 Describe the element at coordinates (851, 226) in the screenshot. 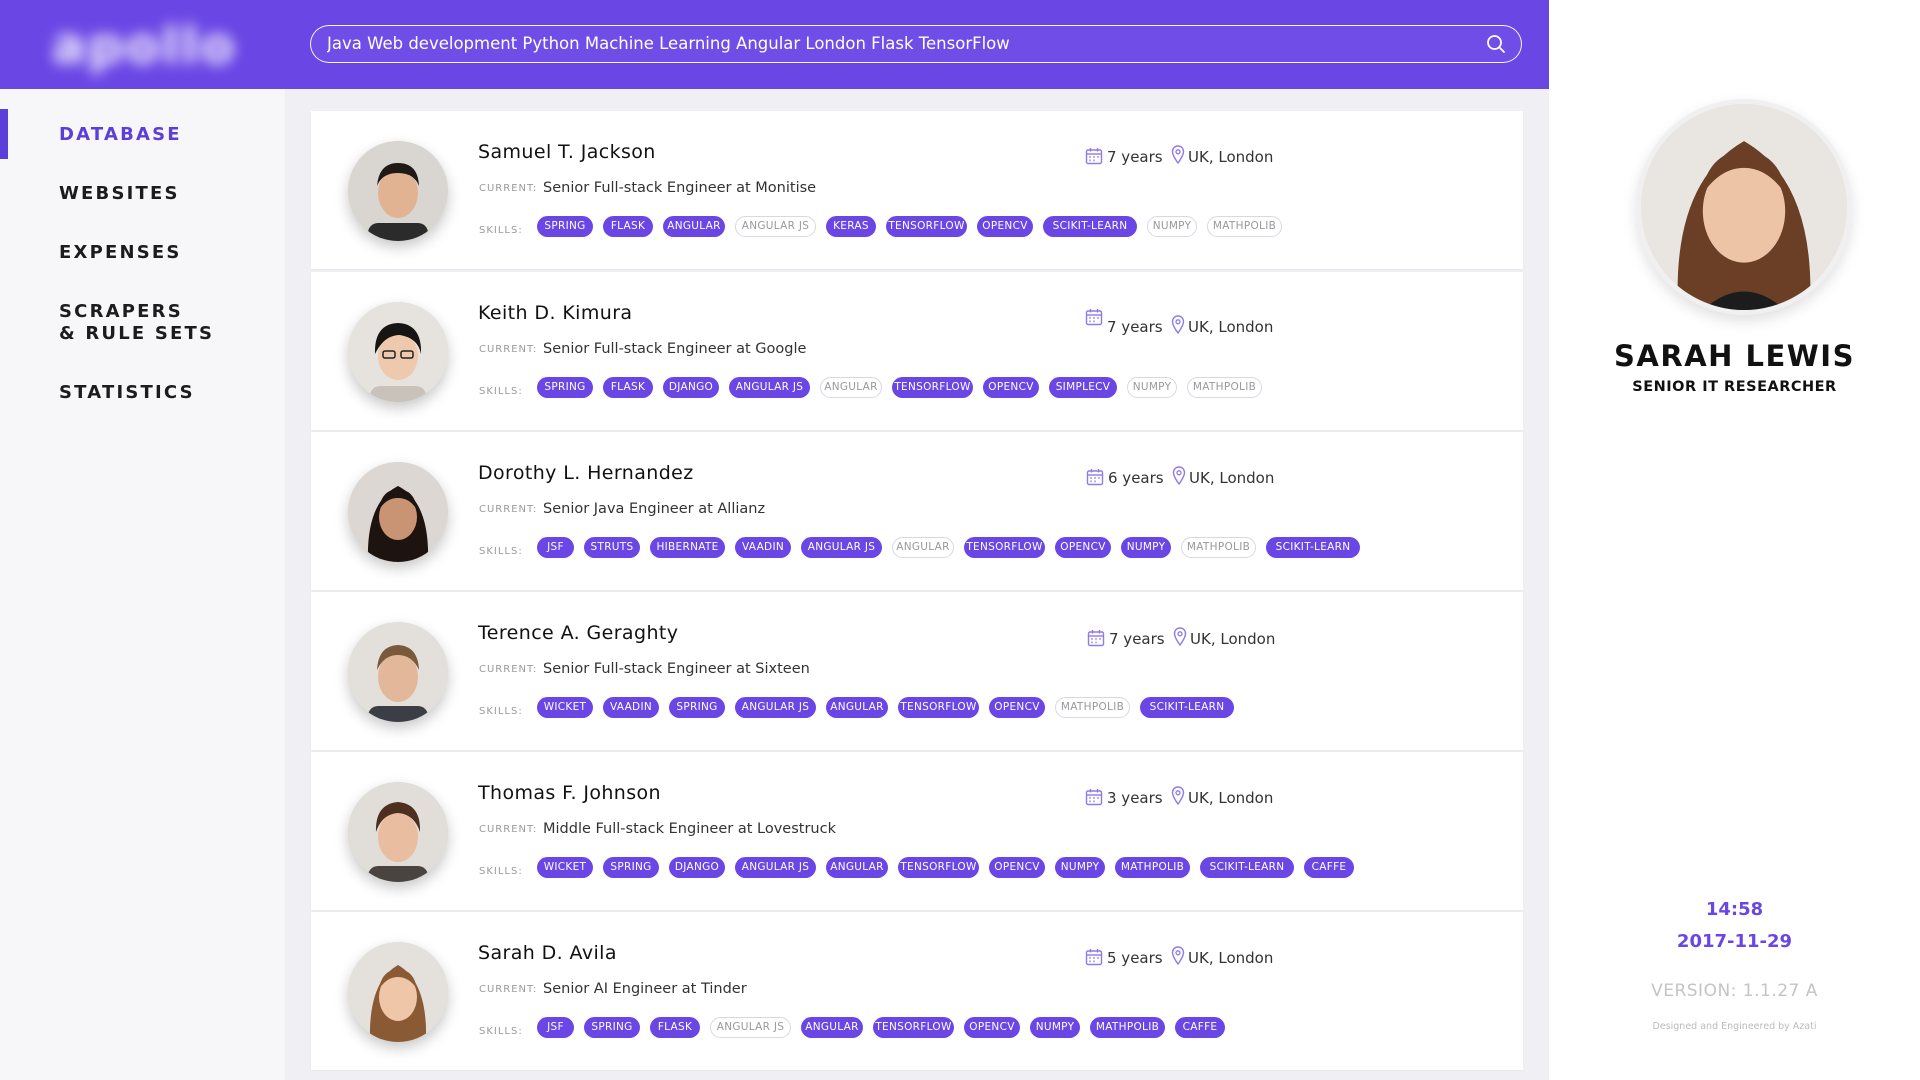

I see `skill-tag: KERAS` at that location.